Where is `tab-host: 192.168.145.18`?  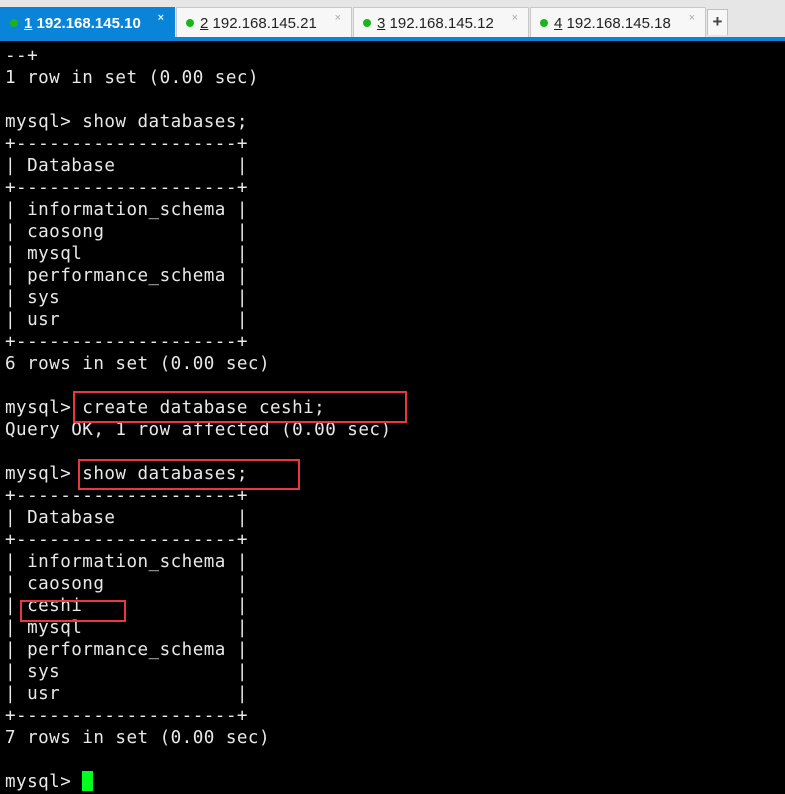
tab-host: 192.168.145.18 is located at coordinates (618, 23).